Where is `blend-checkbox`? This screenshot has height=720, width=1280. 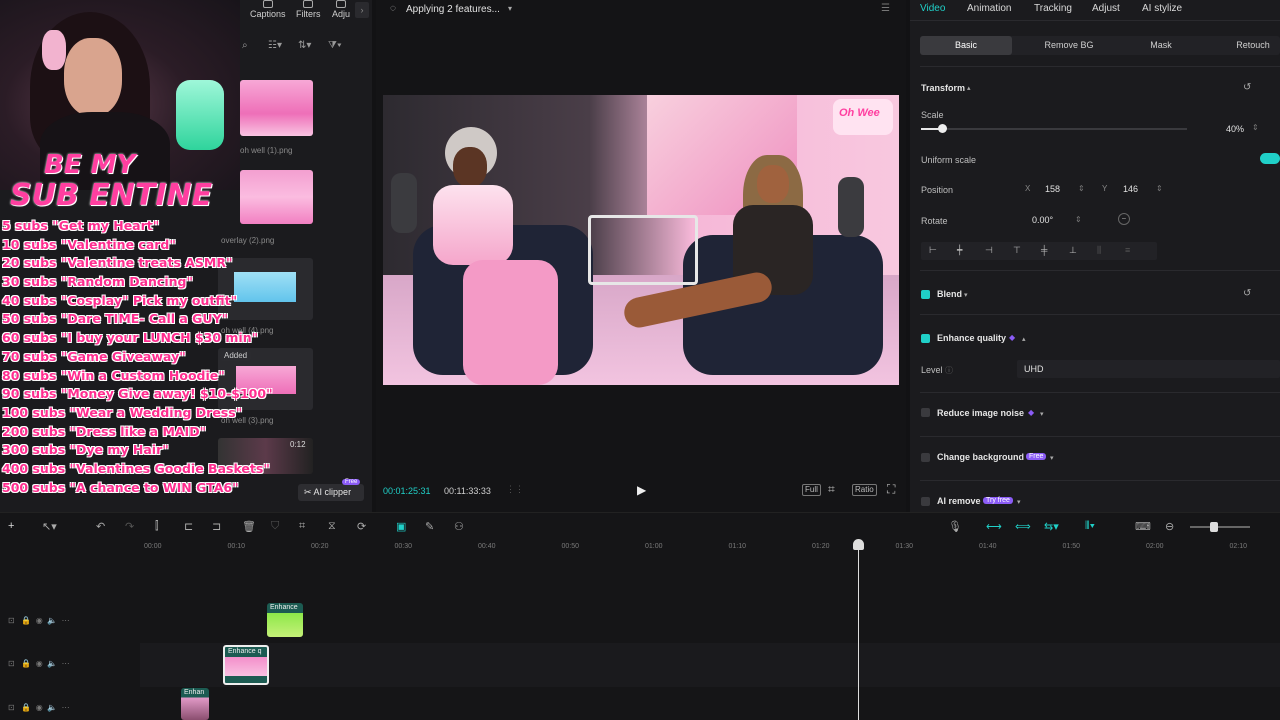
blend-checkbox is located at coordinates (925, 294).